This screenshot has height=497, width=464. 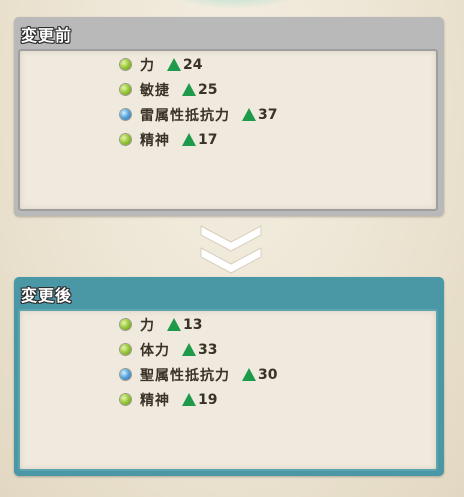 I want to click on stat-name: 敏捷, so click(x=155, y=90).